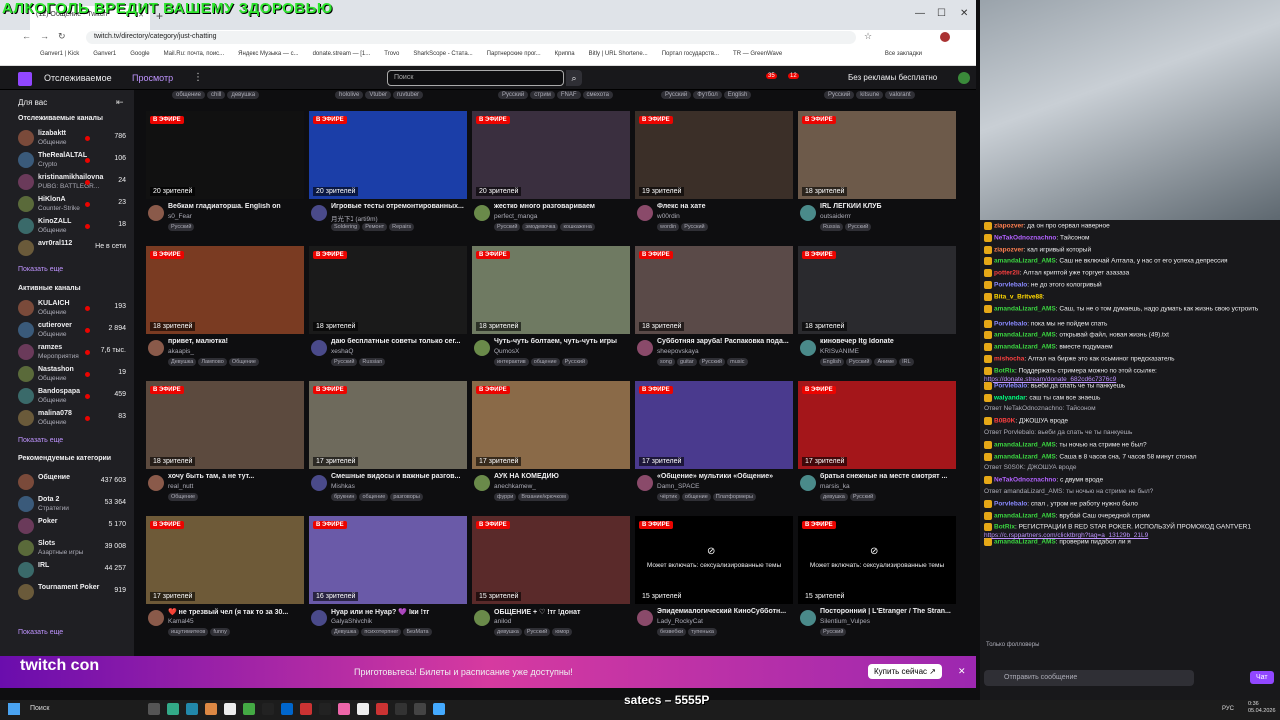 The width and height of the screenshot is (1280, 720). Describe the element at coordinates (67, 309) in the screenshot. I see `sidebar-channel: KULAICH Общение 193` at that location.